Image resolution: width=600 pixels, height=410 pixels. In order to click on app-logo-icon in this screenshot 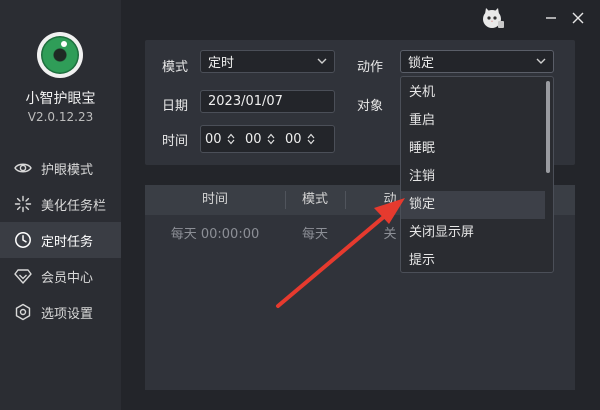, I will do `click(60, 55)`.